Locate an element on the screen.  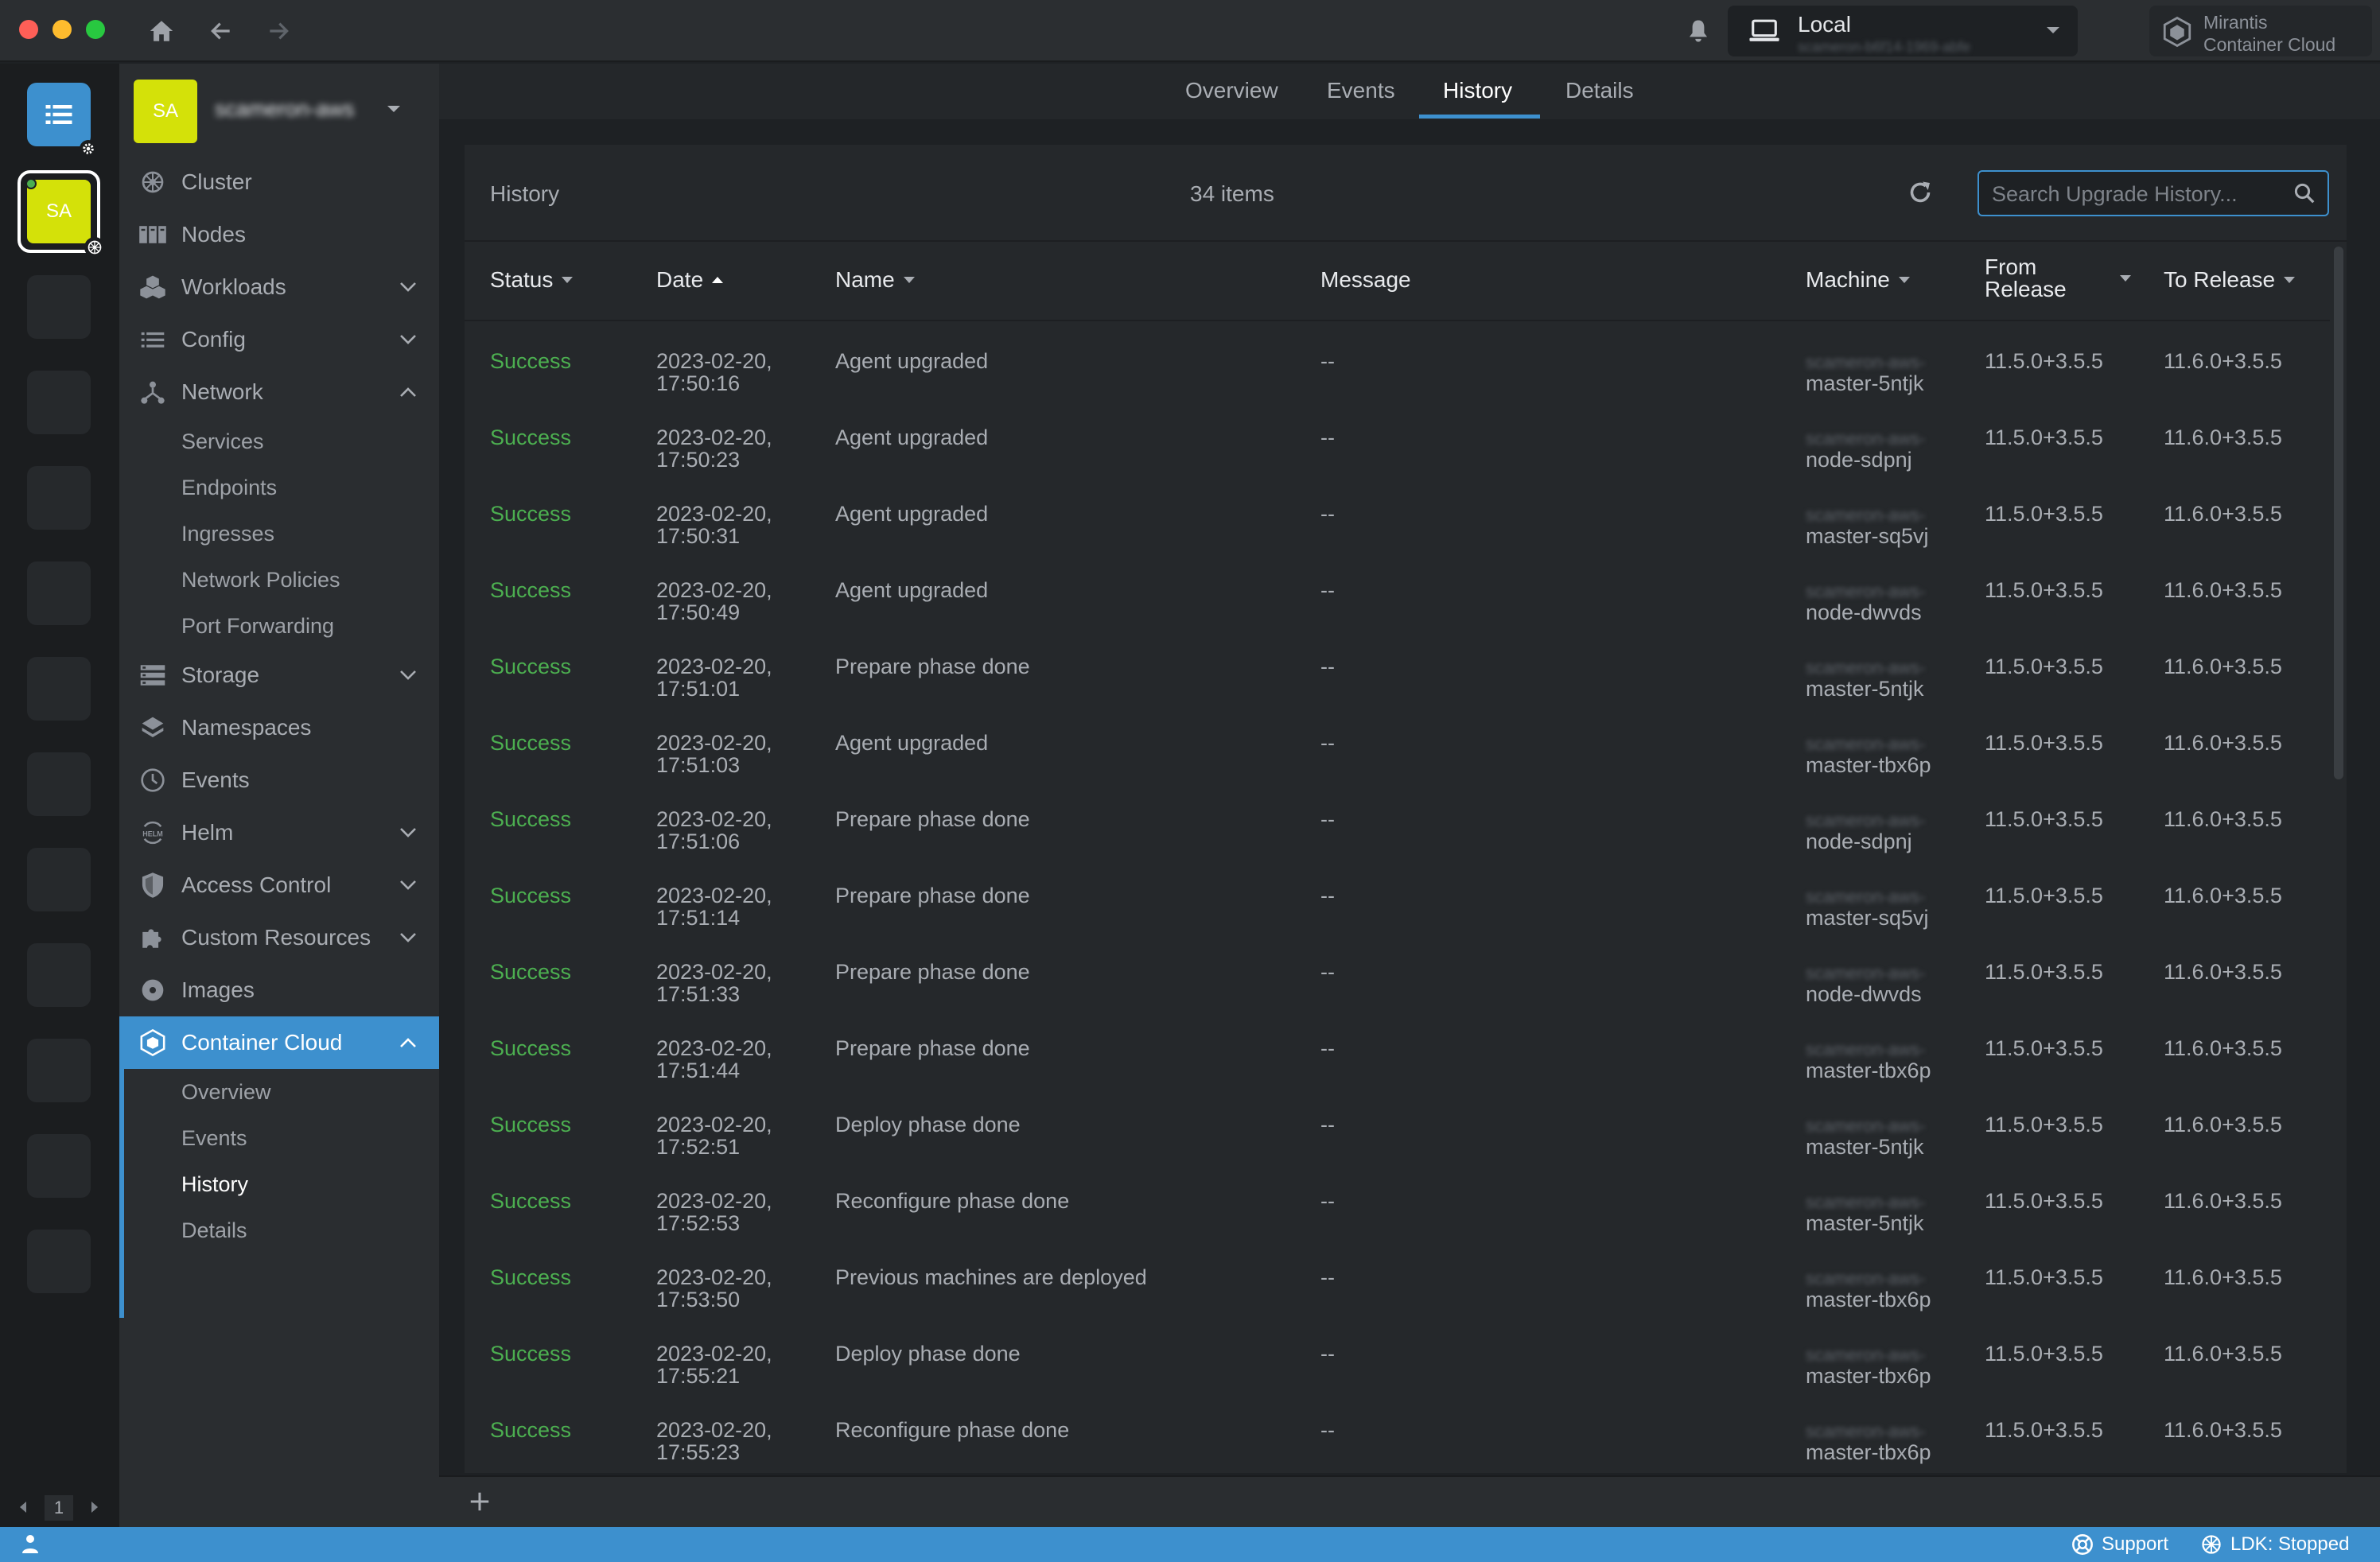
sidebar-subitem-endpoints: Endpoints is located at coordinates (229, 488).